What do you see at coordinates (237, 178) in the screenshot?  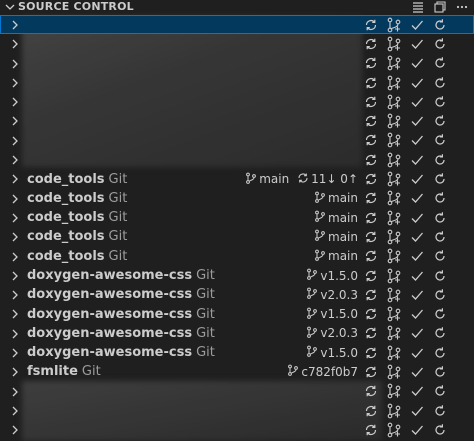 I see `repository-row: code_tools Git main 11↓ 0↑` at bounding box center [237, 178].